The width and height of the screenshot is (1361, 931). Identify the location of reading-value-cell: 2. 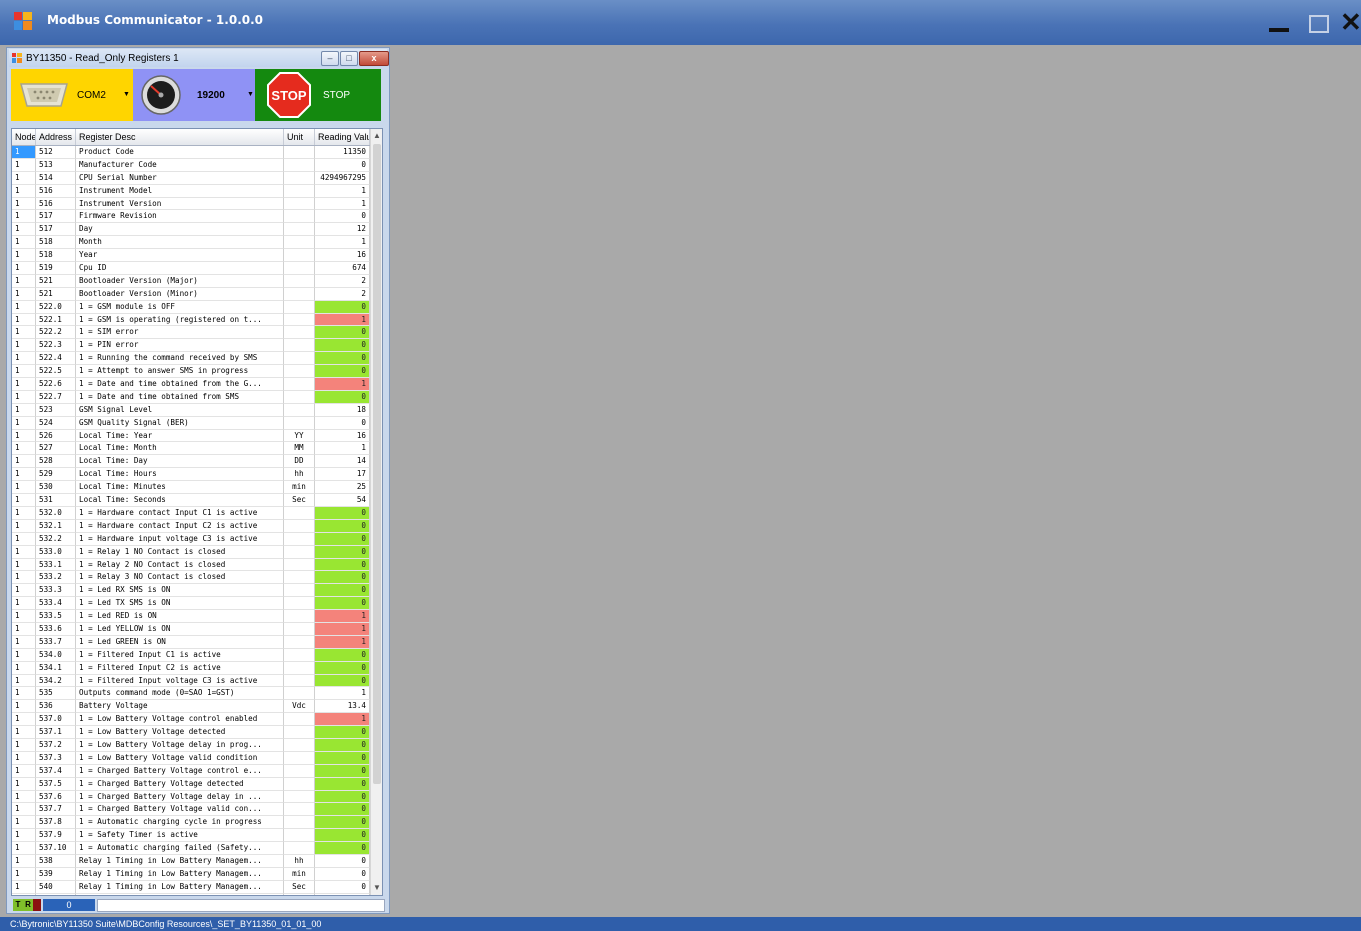
(342, 281).